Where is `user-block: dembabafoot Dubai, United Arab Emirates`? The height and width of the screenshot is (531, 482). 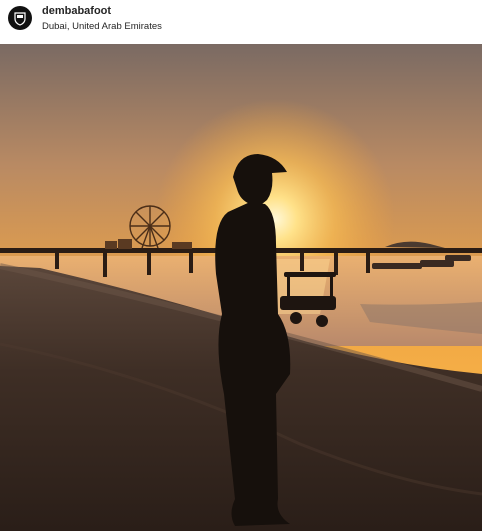
user-block: dembabafoot Dubai, United Arab Emirates is located at coordinates (102, 19).